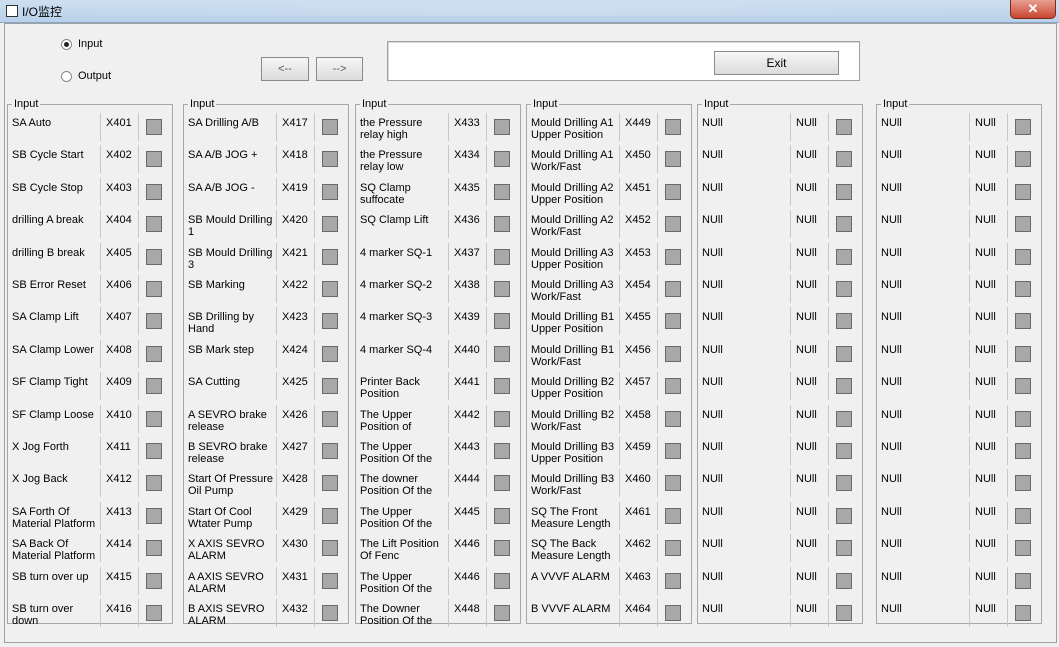  Describe the element at coordinates (223, 123) in the screenshot. I see `signal-name: SA Drilling A/B` at that location.